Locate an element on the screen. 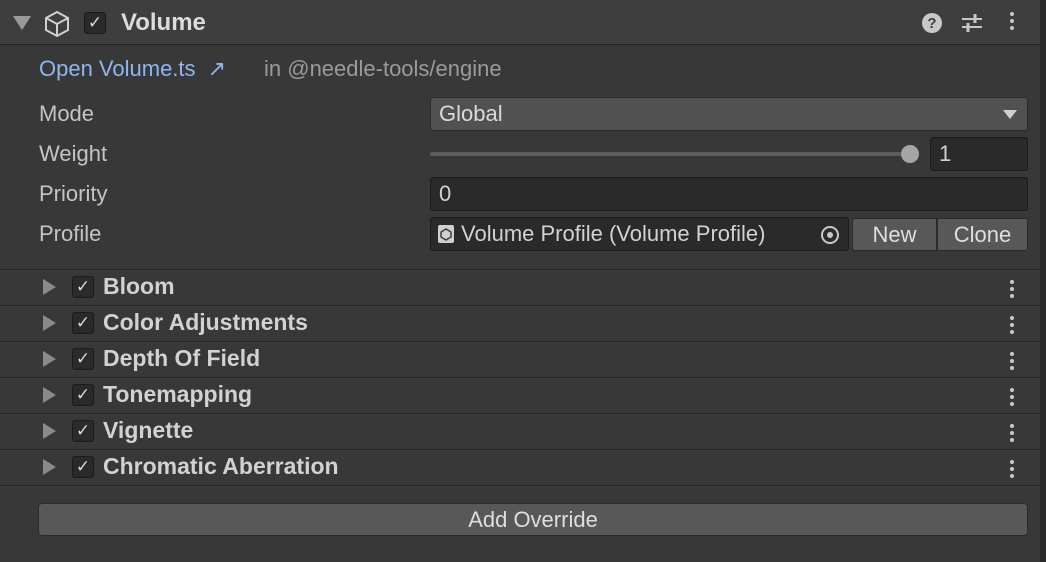  override-row-vignette: ✓ Vignette is located at coordinates (520, 430).